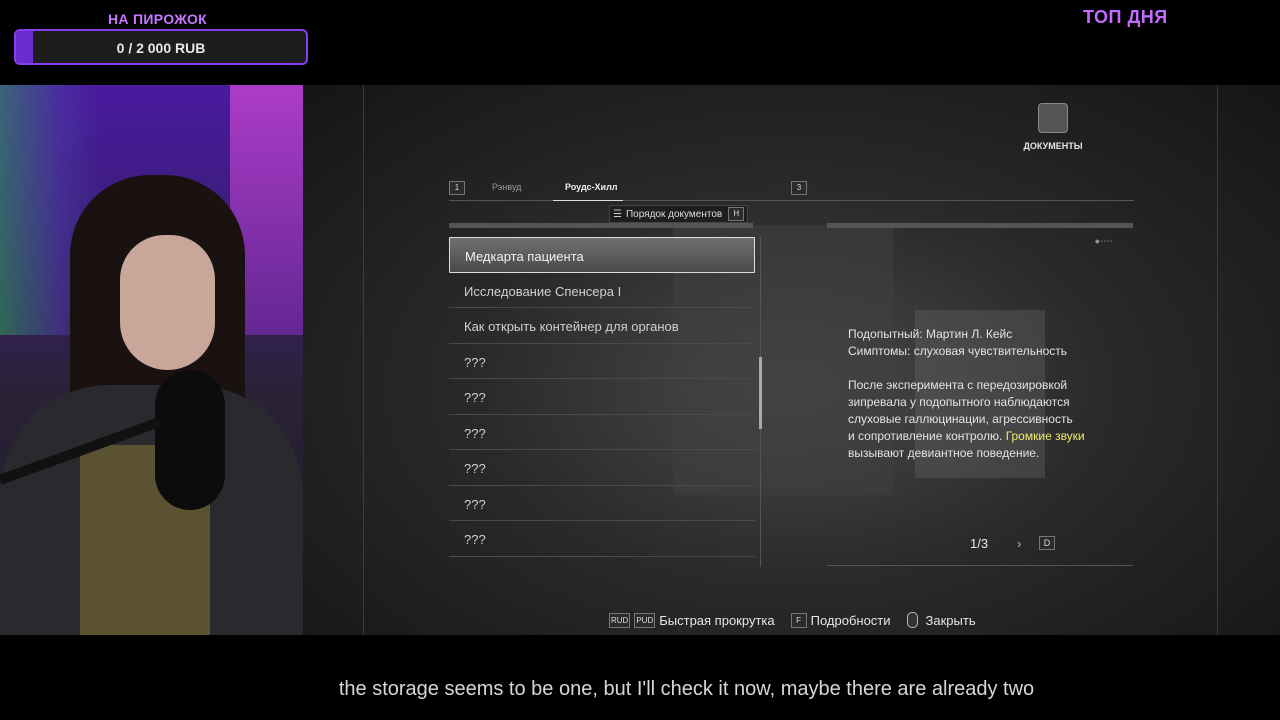  Describe the element at coordinates (980, 565) in the screenshot. I see `document-footer-divider` at that location.